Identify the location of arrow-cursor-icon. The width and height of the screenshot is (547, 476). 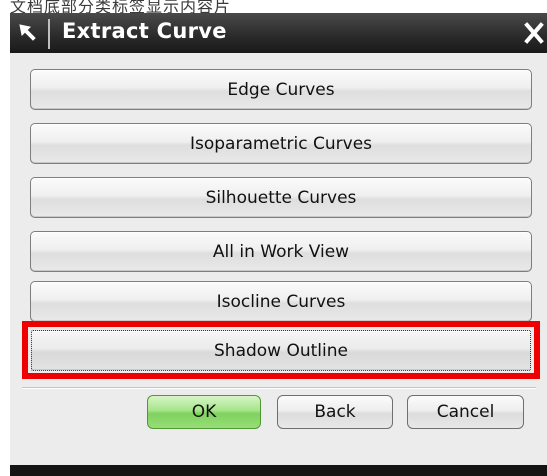
(28, 33).